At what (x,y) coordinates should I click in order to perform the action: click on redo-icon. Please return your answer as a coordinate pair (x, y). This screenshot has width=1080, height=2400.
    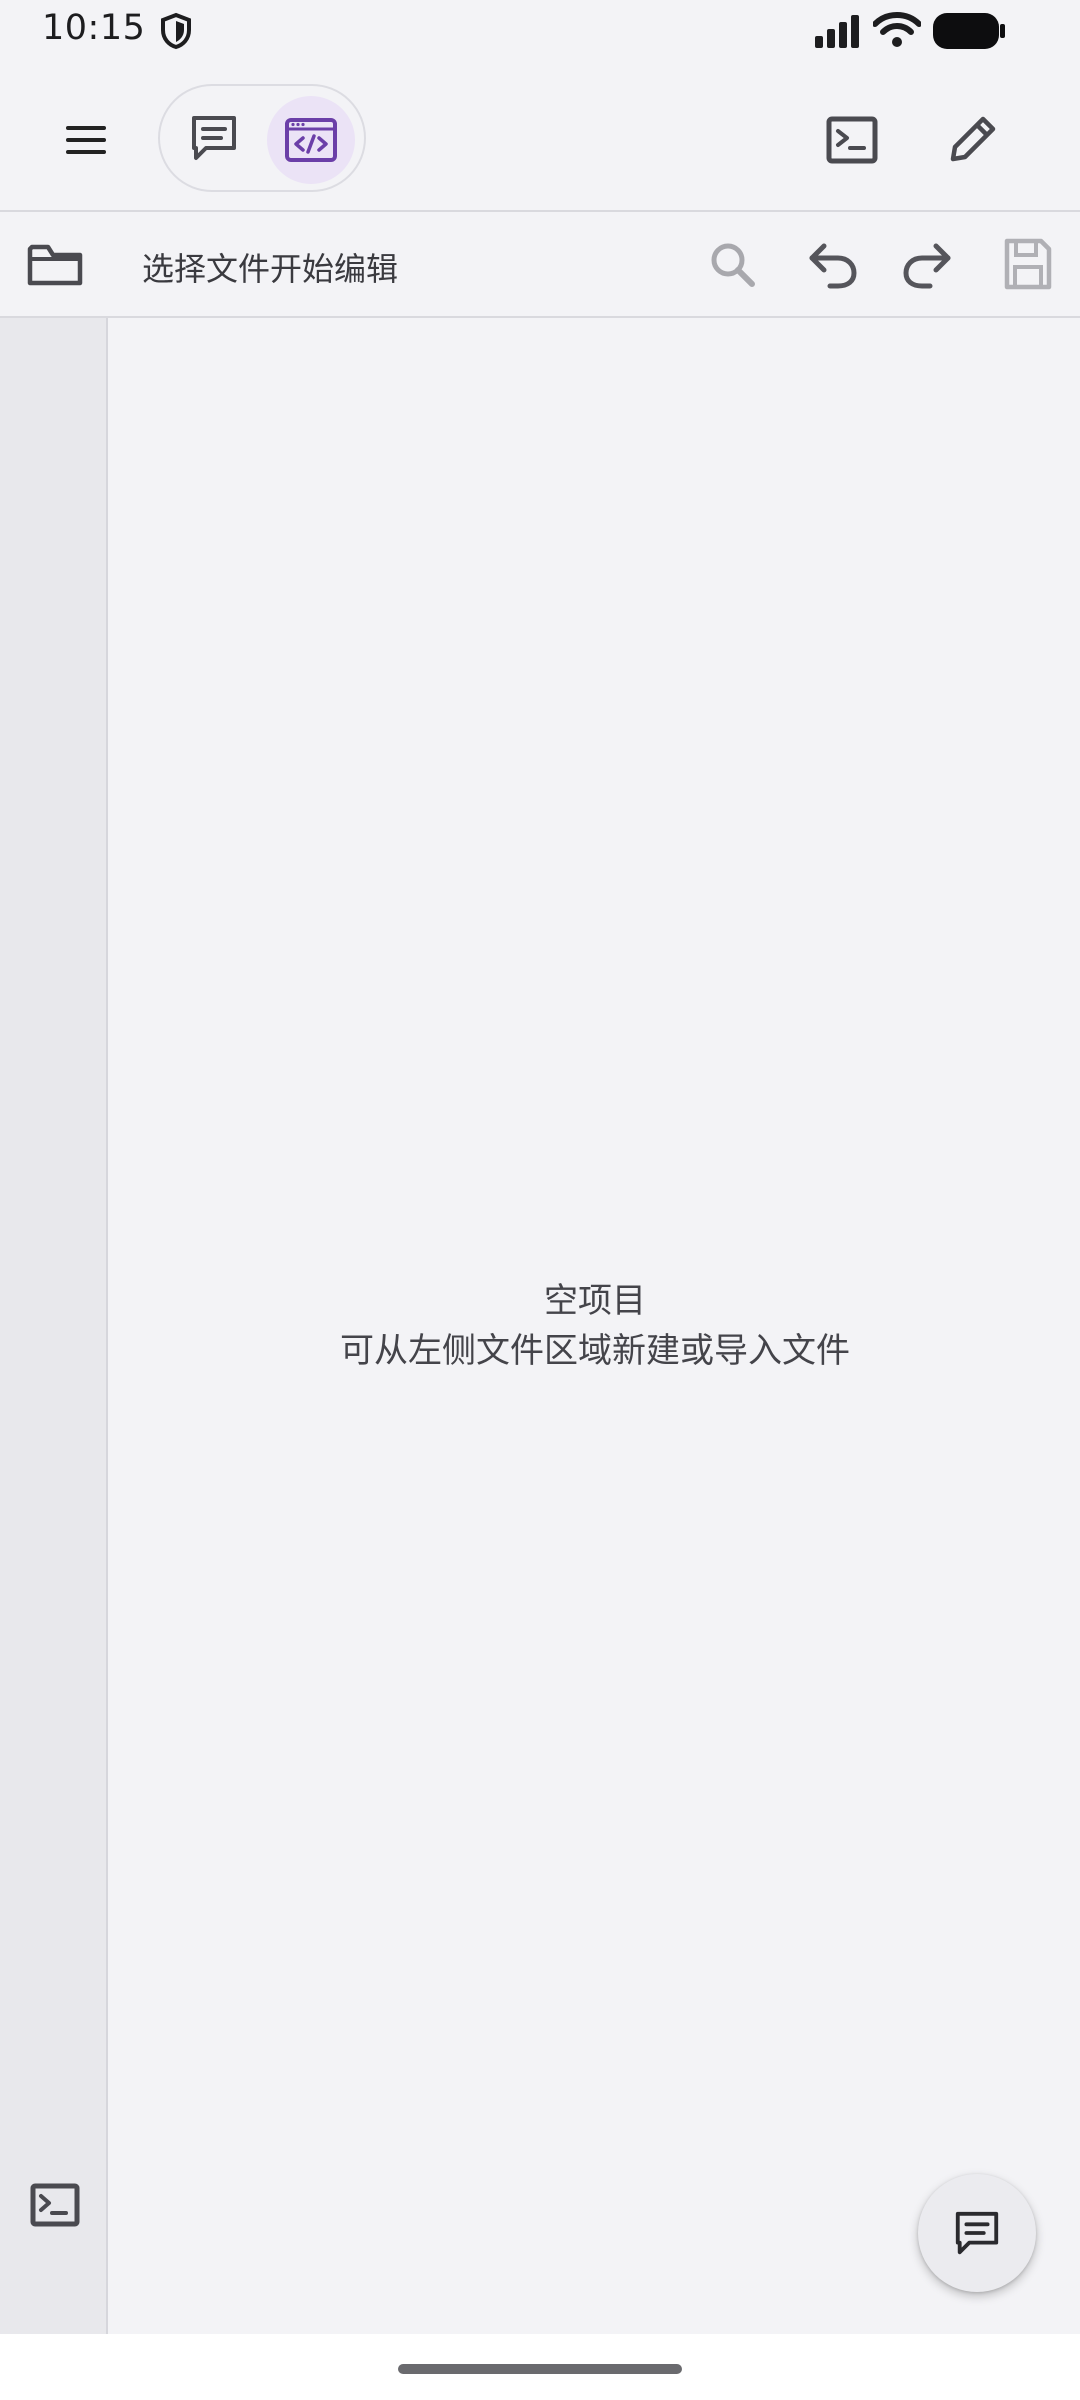
    Looking at the image, I should click on (928, 265).